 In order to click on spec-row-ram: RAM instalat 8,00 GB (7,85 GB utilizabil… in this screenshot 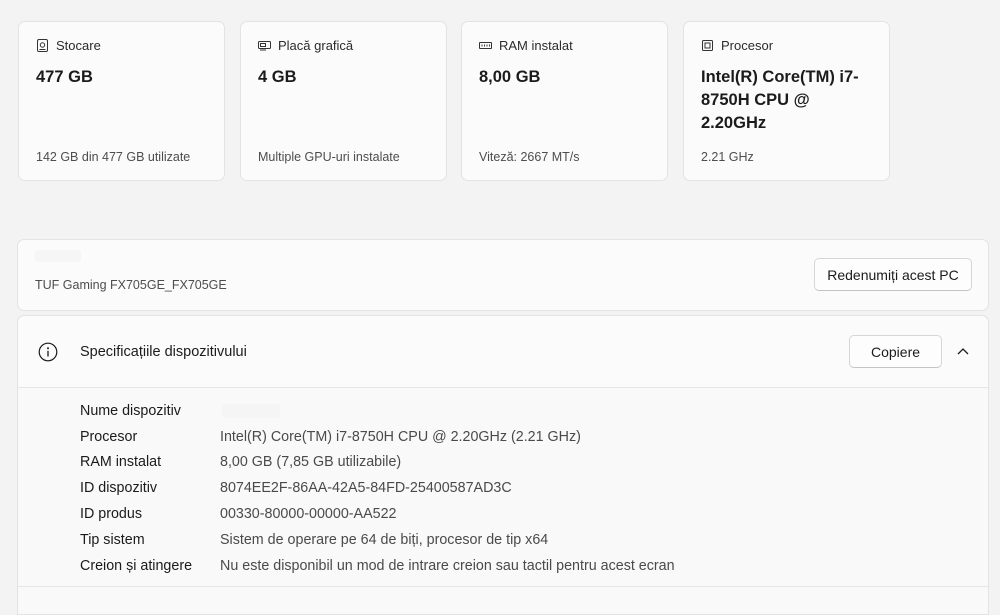, I will do `click(377, 463)`.